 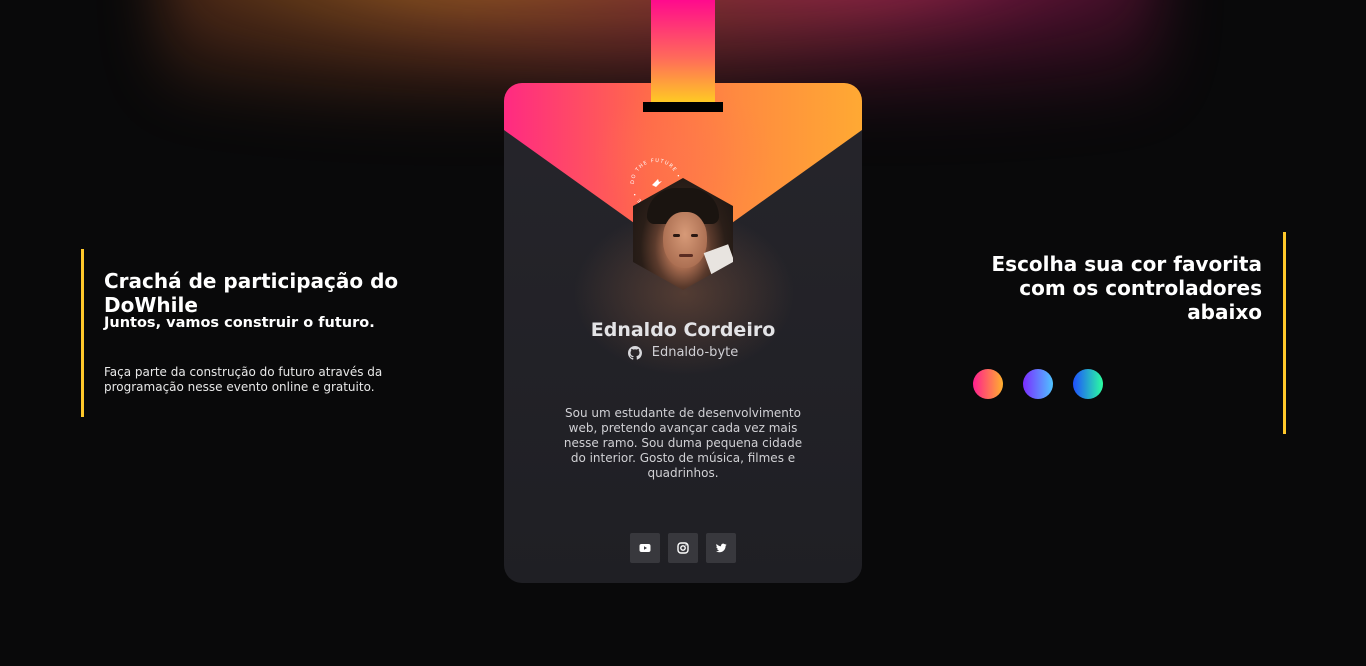 I want to click on twitter-icon, so click(x=721, y=548).